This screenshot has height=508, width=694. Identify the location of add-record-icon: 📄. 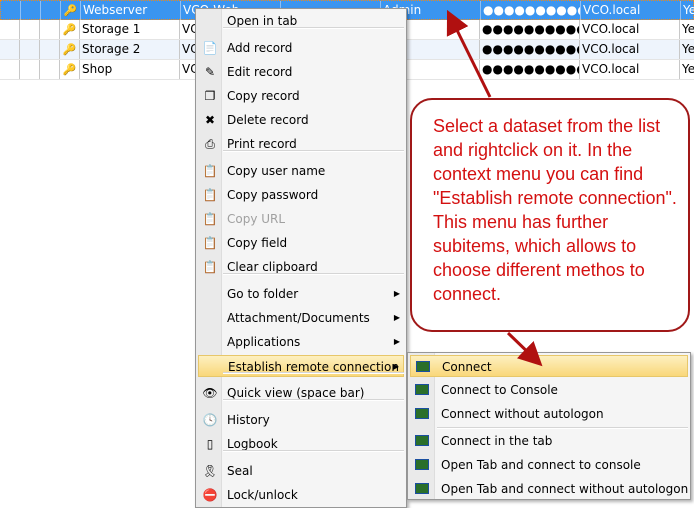
(210, 48).